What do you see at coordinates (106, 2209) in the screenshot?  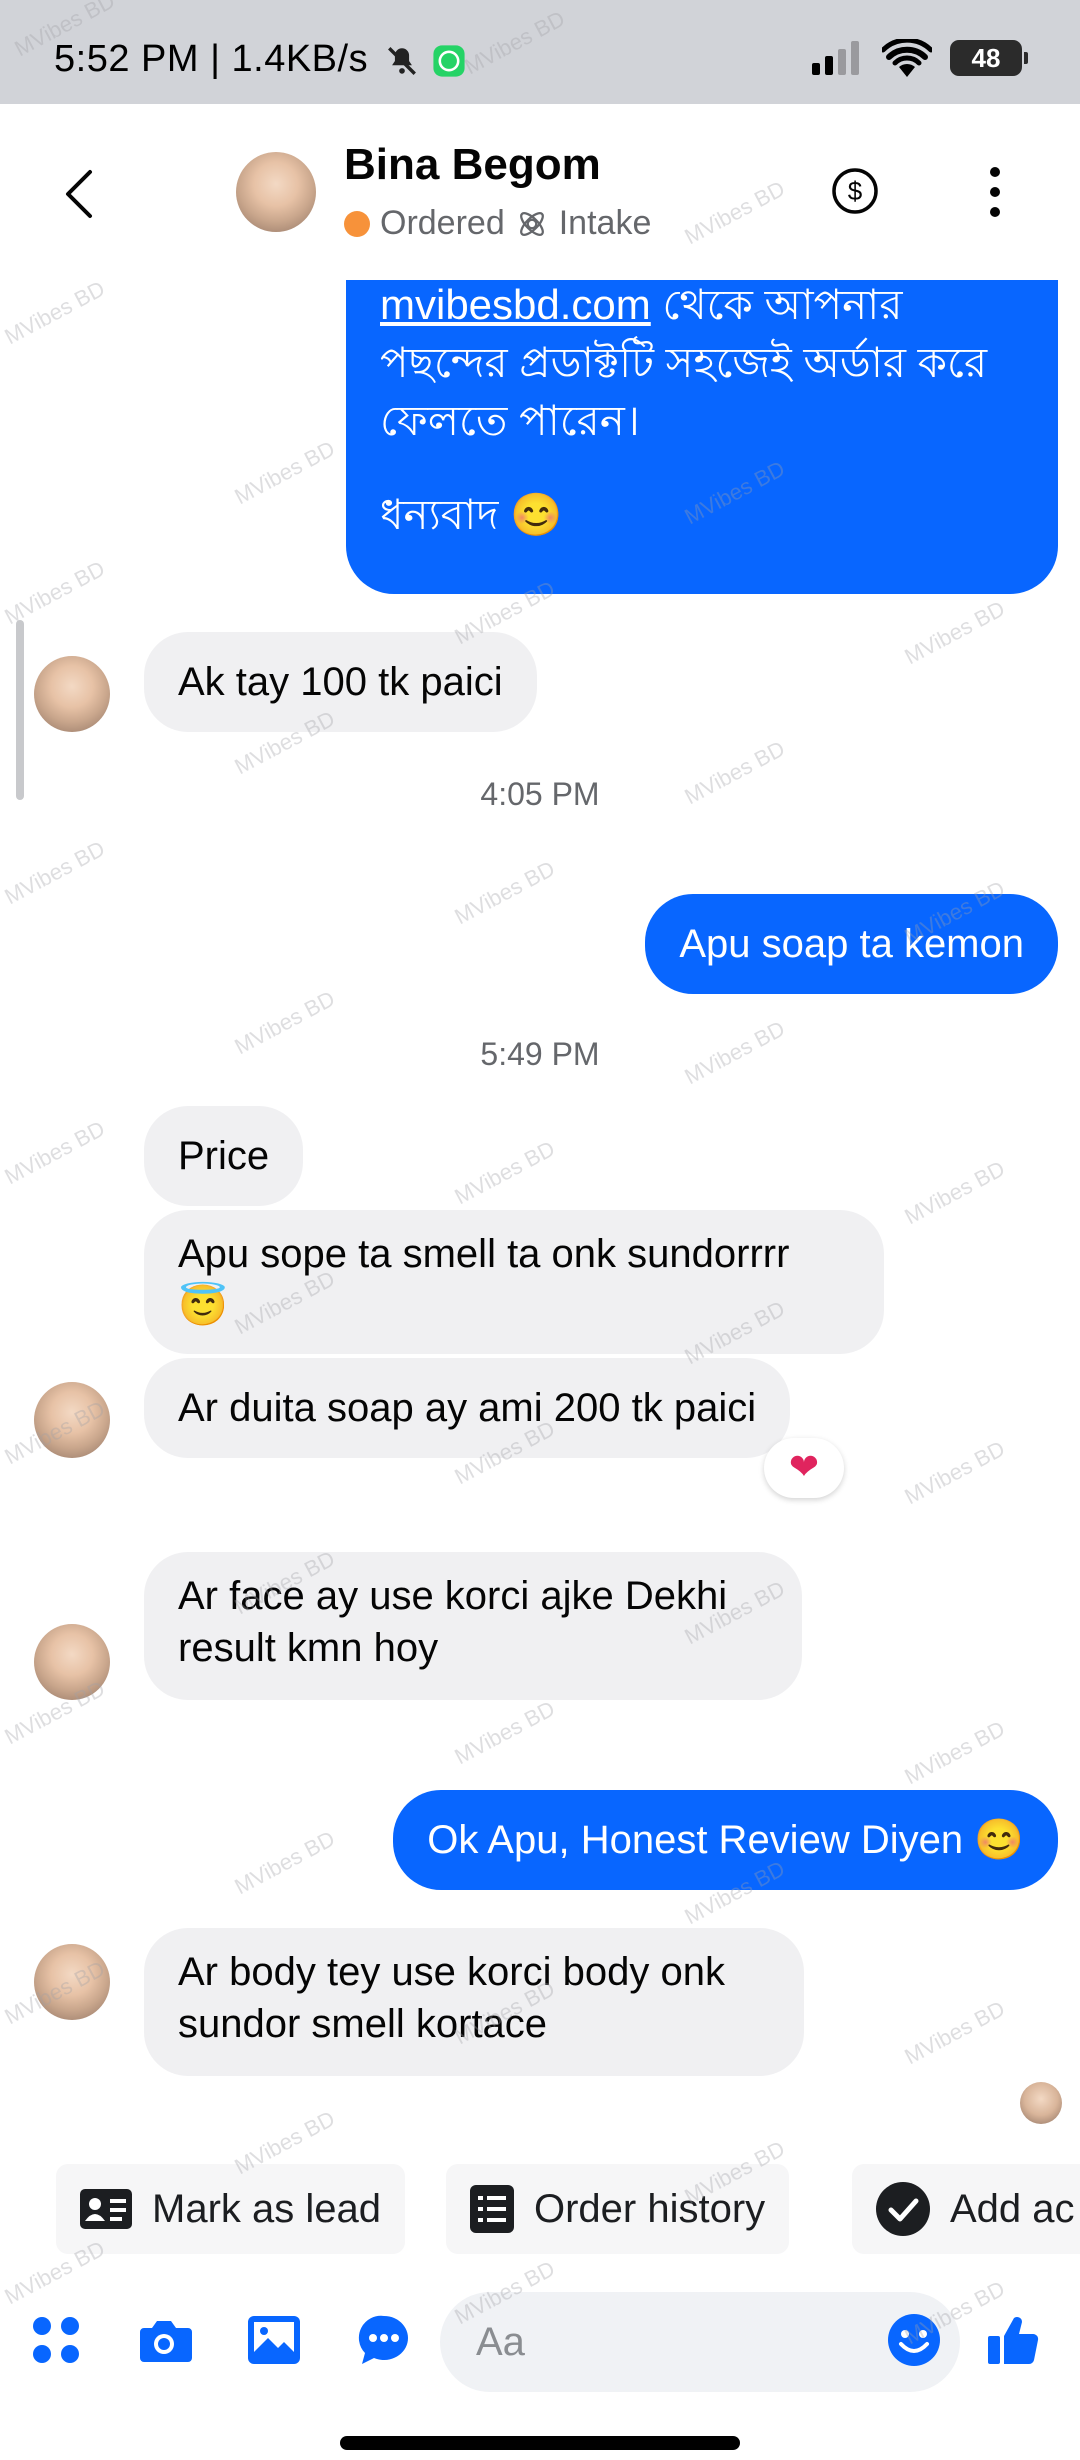 I see `contact-card-icon` at bounding box center [106, 2209].